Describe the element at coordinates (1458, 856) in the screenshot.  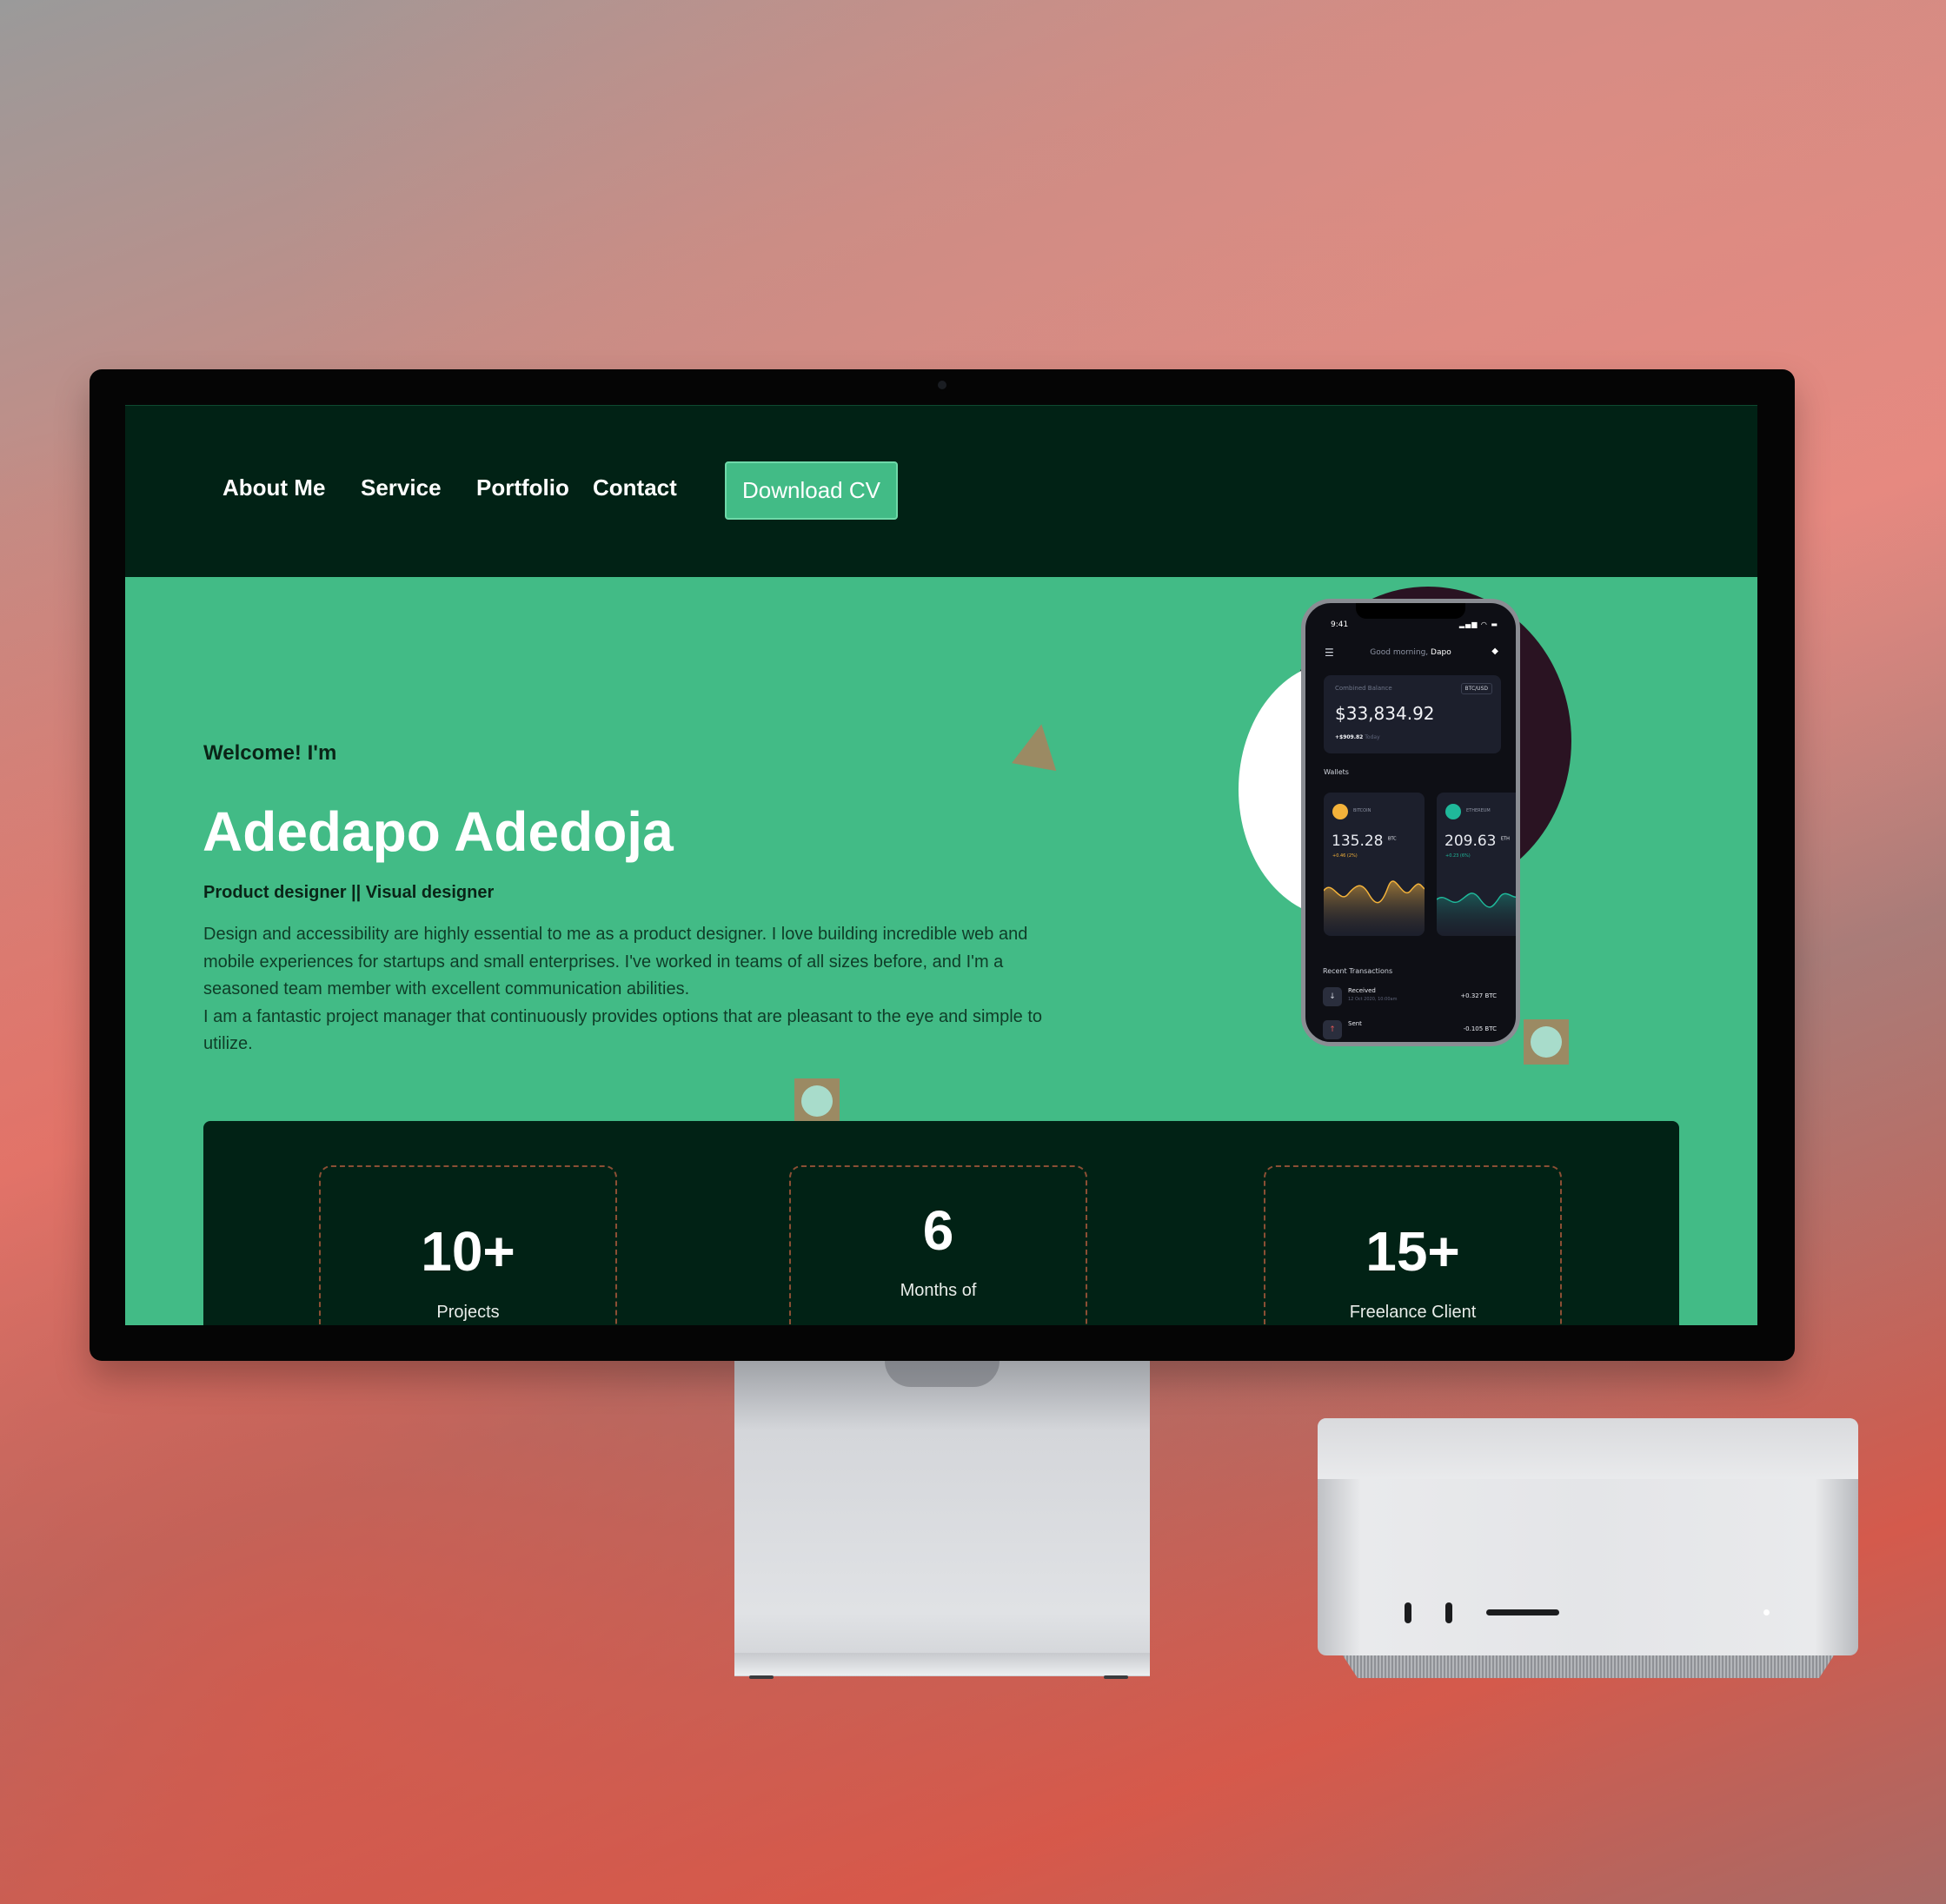
I see `wallet-change: +0.23 (6%)` at that location.